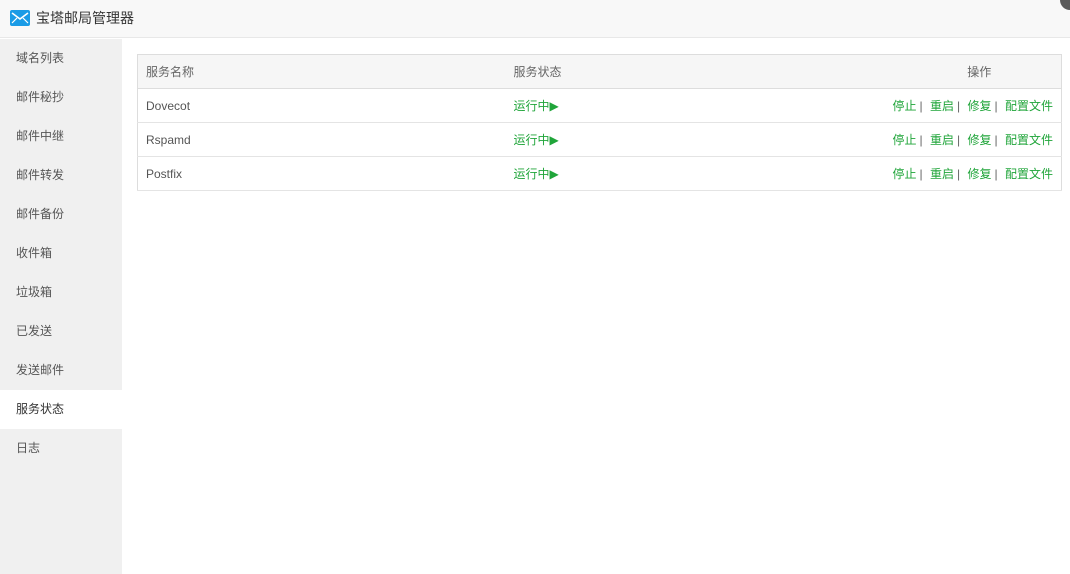  Describe the element at coordinates (61, 58) in the screenshot. I see `sidebar-item-domain-list: 域名列表` at that location.